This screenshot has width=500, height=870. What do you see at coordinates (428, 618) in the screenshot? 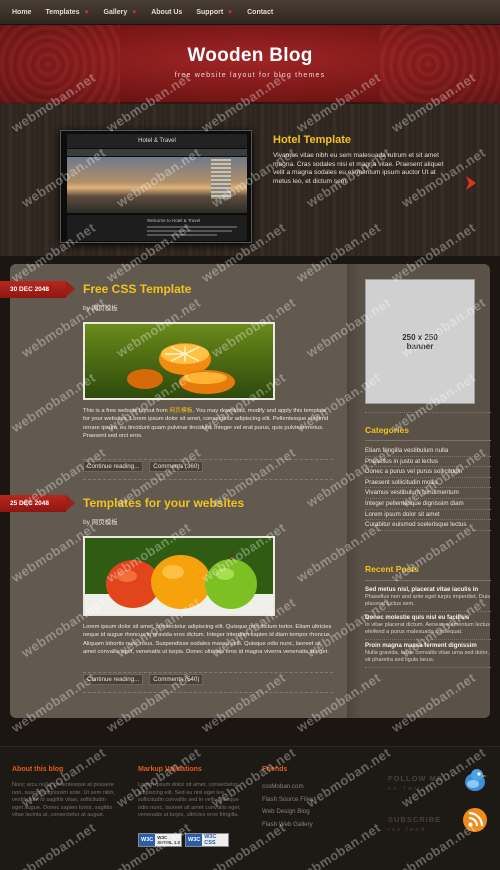
I see `recent-post-title: Donec molestie quis nisl eu facilisis` at bounding box center [428, 618].